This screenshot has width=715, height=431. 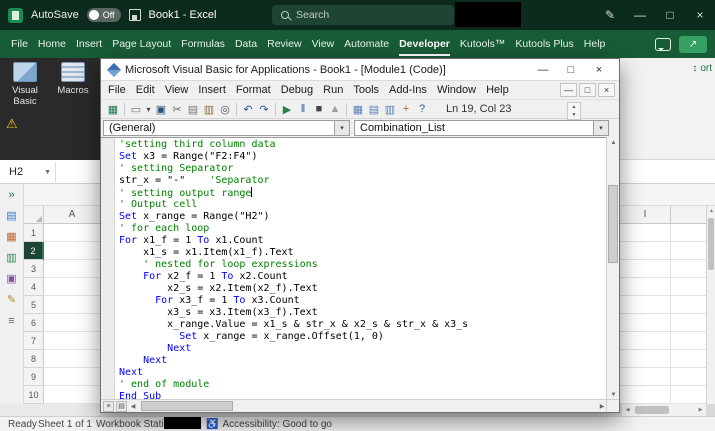 I want to click on code-line: ' for each loop, so click(x=293, y=229).